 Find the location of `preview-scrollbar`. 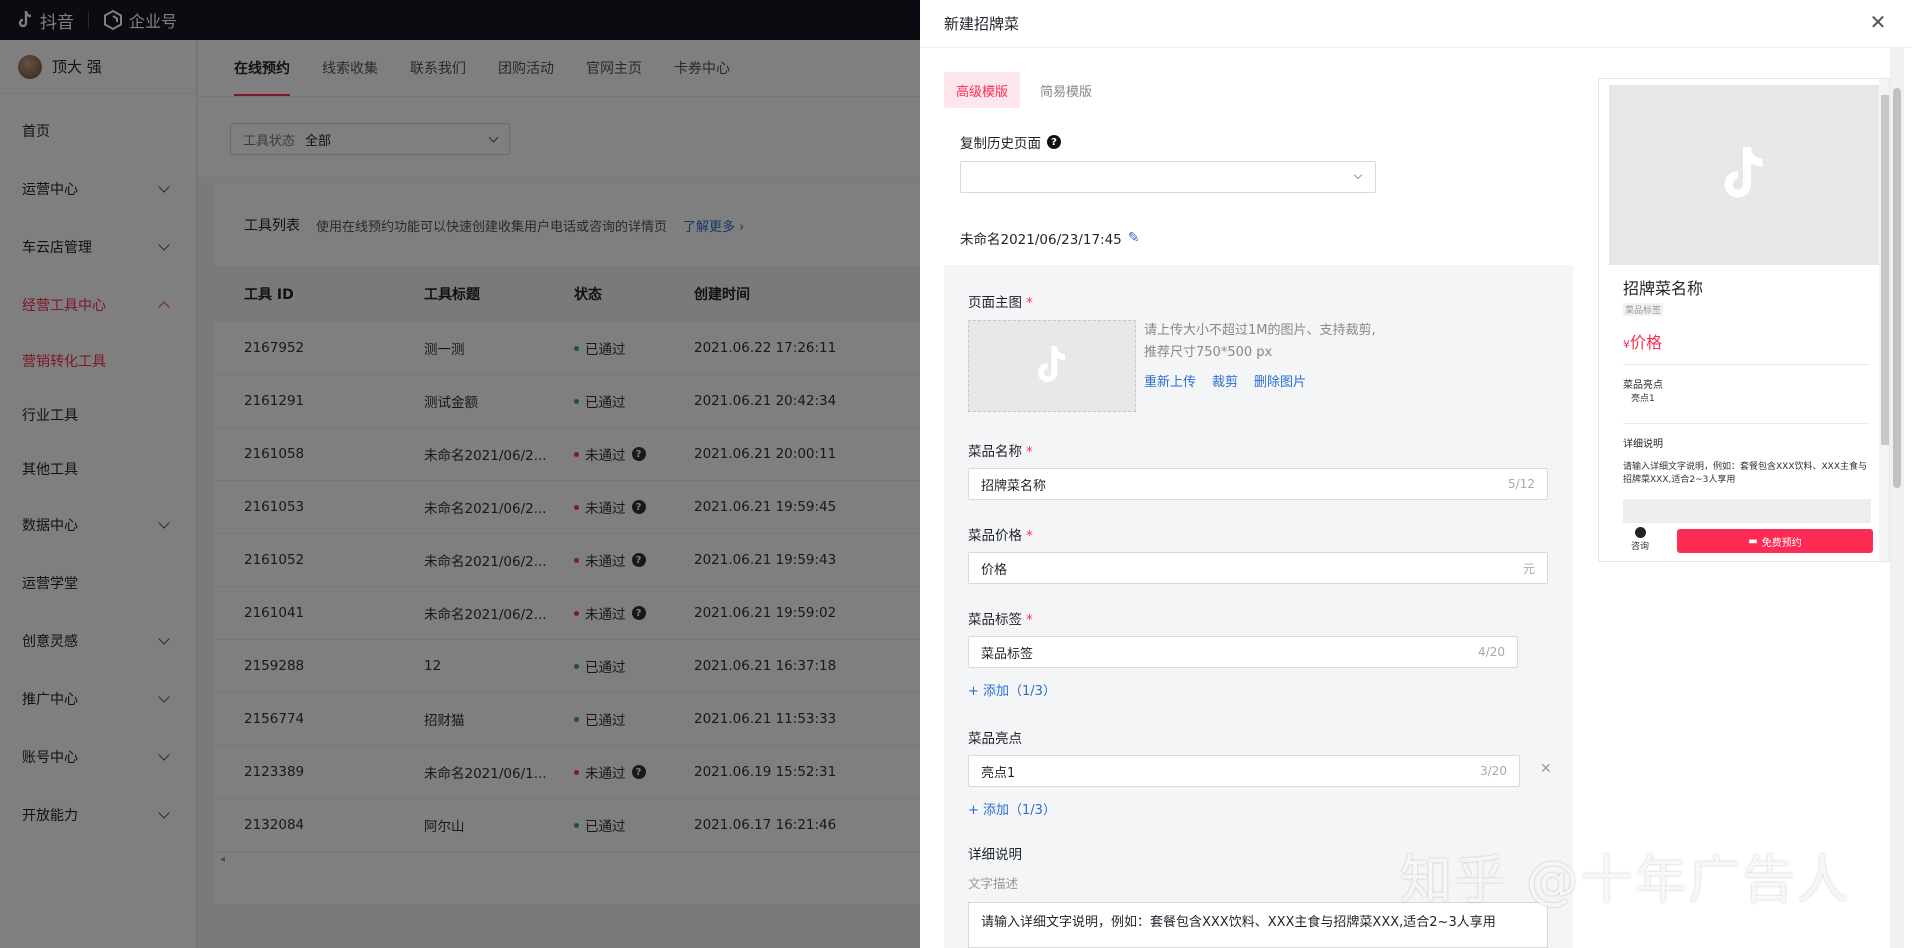

preview-scrollbar is located at coordinates (1884, 320).